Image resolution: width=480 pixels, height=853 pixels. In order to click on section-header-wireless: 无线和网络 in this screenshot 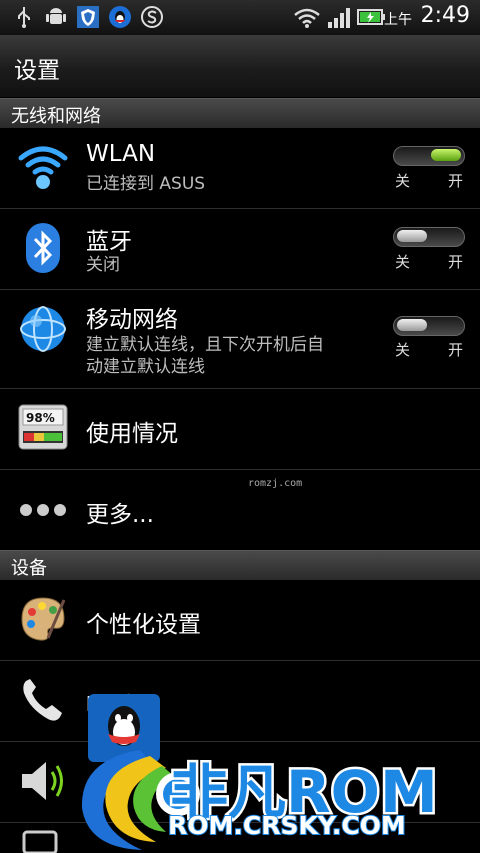, I will do `click(240, 113)`.